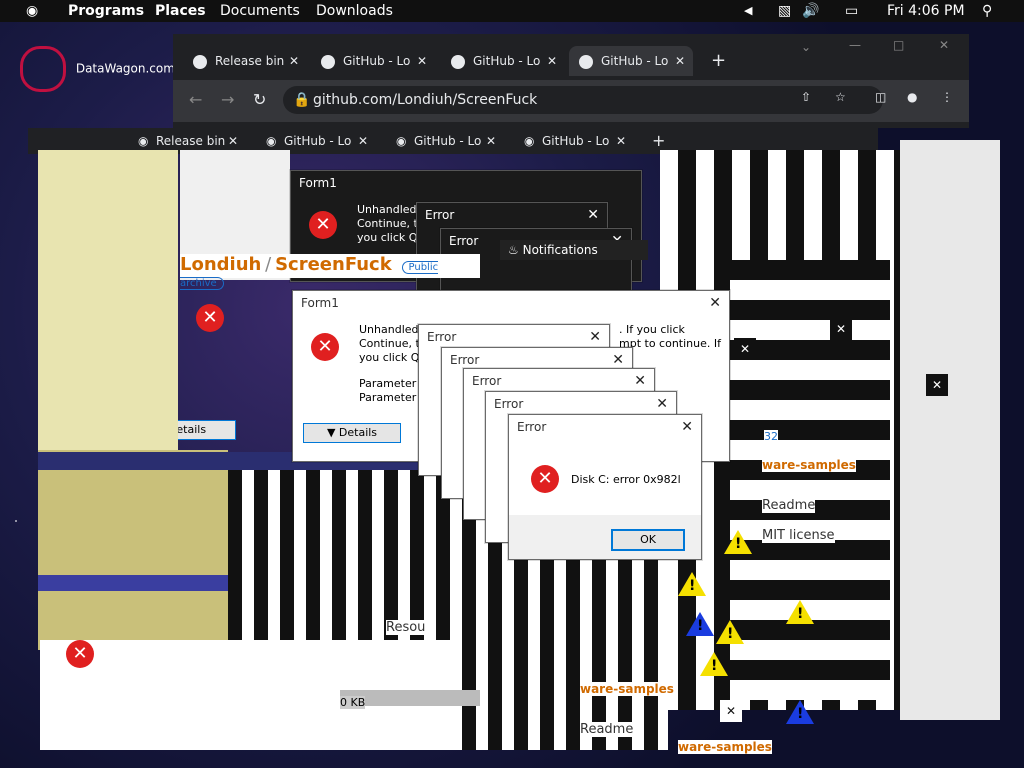 The height and width of the screenshot is (768, 1024). I want to click on notifications-bar: ♨ Notifications, so click(574, 250).